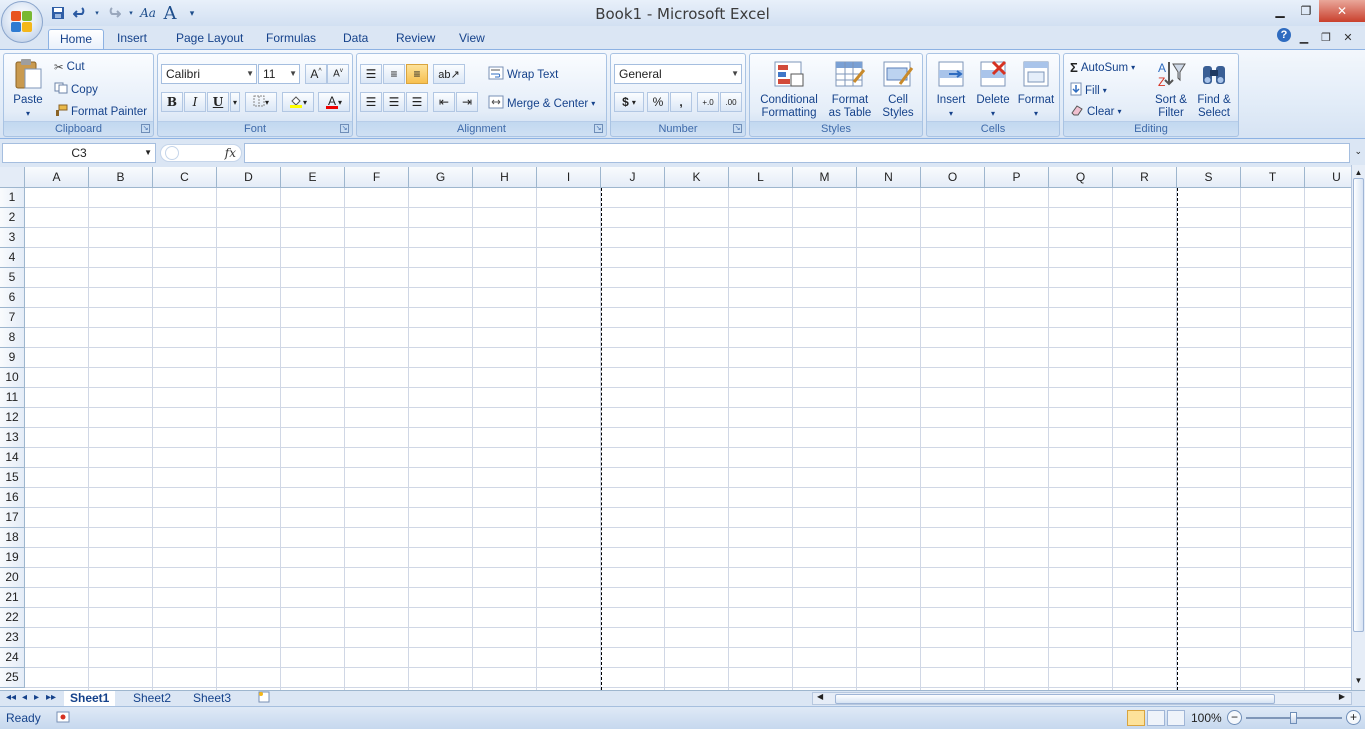 Image resolution: width=1365 pixels, height=729 pixels. What do you see at coordinates (264, 698) in the screenshot?
I see `insert-sheet-icon` at bounding box center [264, 698].